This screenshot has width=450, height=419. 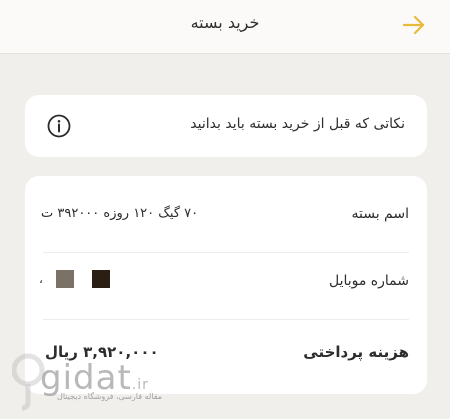 What do you see at coordinates (101, 279) in the screenshot?
I see `mobile-number-mask-dark` at bounding box center [101, 279].